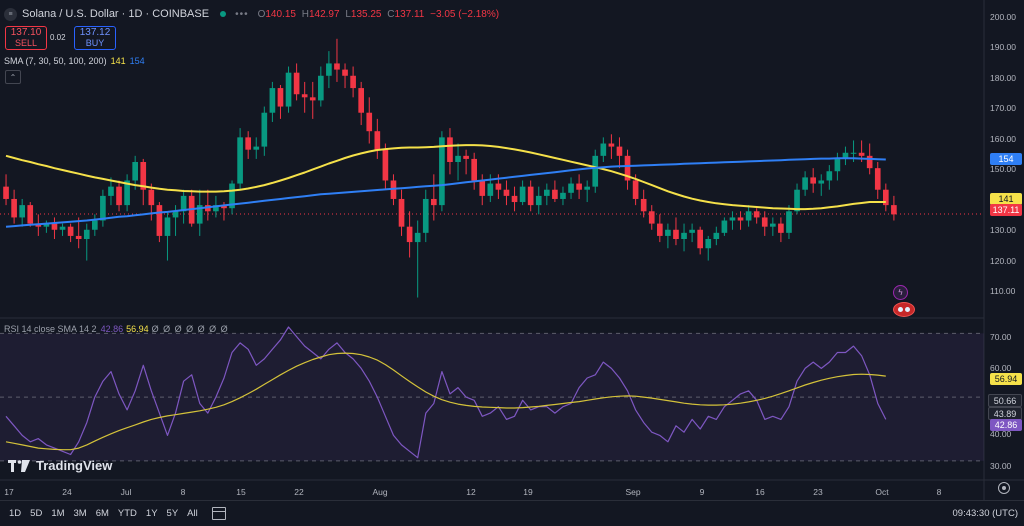 The height and width of the screenshot is (526, 1024). Describe the element at coordinates (15, 513) in the screenshot. I see `timeframe-1d: 1D` at that location.